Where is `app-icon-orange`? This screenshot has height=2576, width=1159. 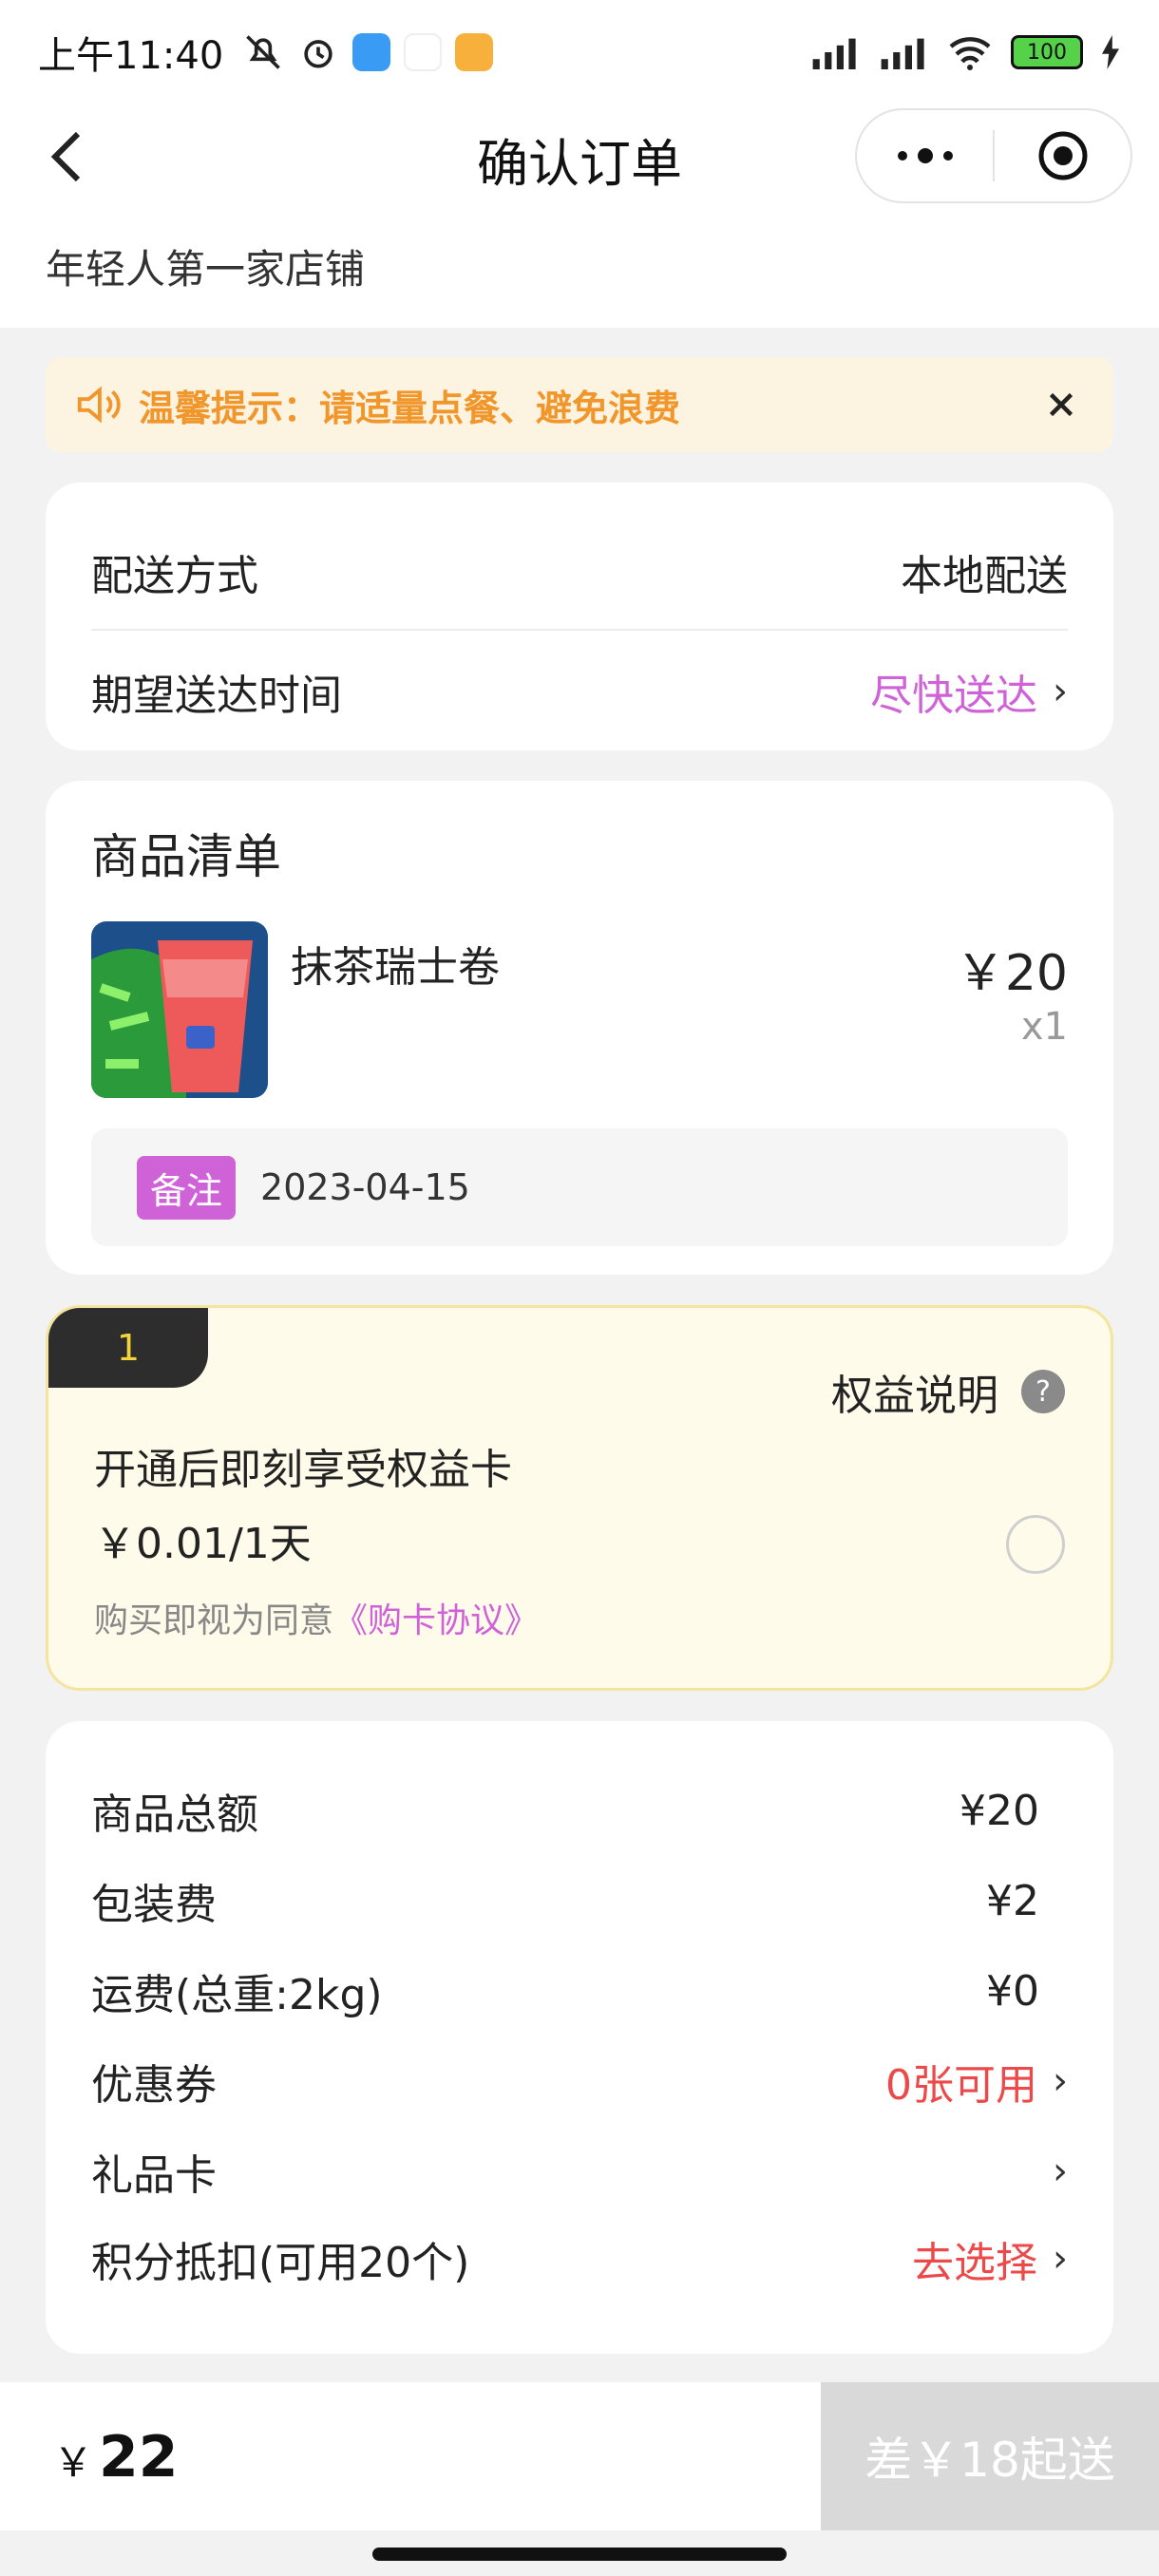
app-icon-orange is located at coordinates (474, 52).